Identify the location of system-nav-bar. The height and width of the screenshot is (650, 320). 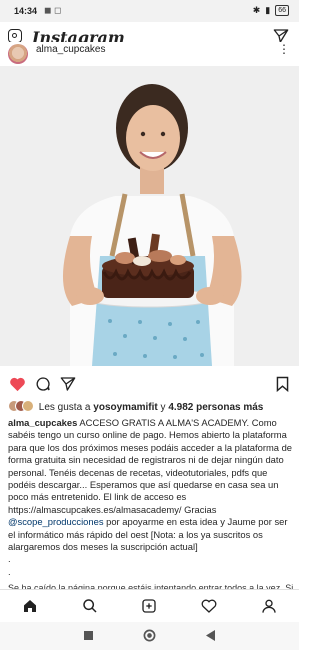
(149, 636).